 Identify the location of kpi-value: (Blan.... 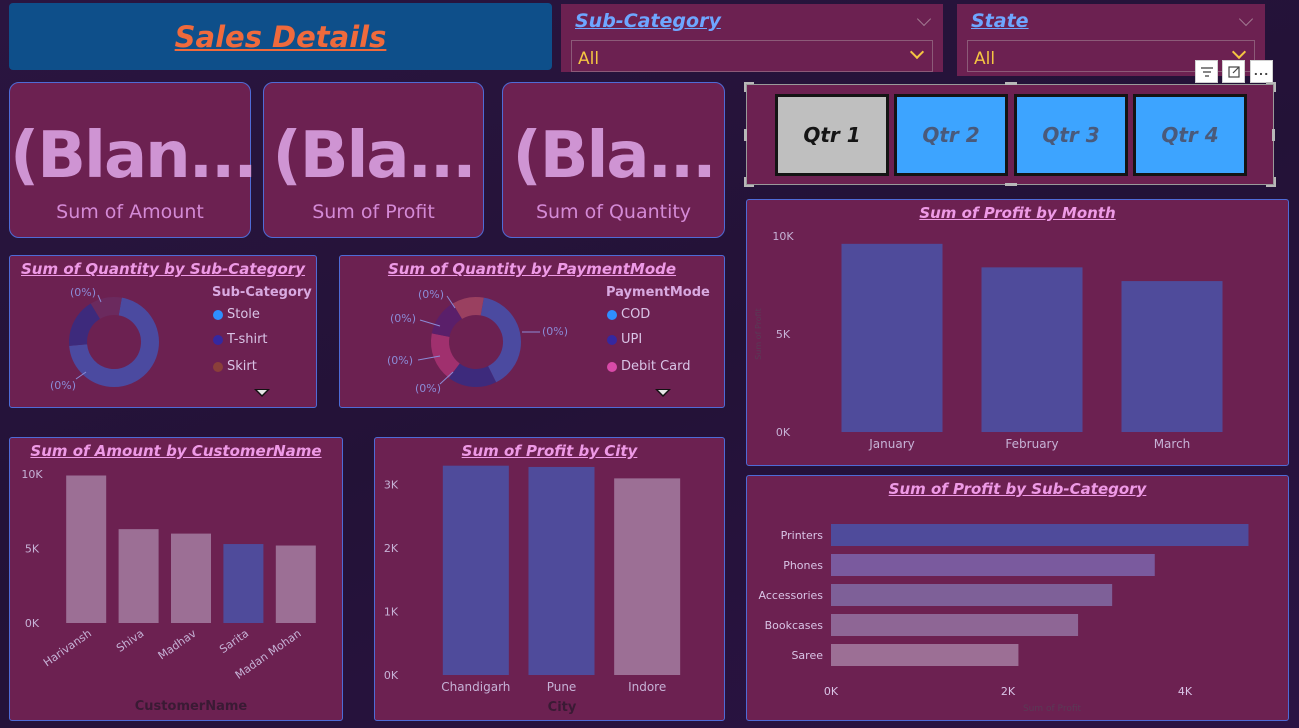
(134, 156).